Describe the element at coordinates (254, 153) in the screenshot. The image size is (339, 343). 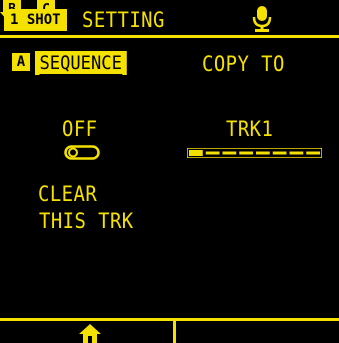
I see `track-selector` at that location.